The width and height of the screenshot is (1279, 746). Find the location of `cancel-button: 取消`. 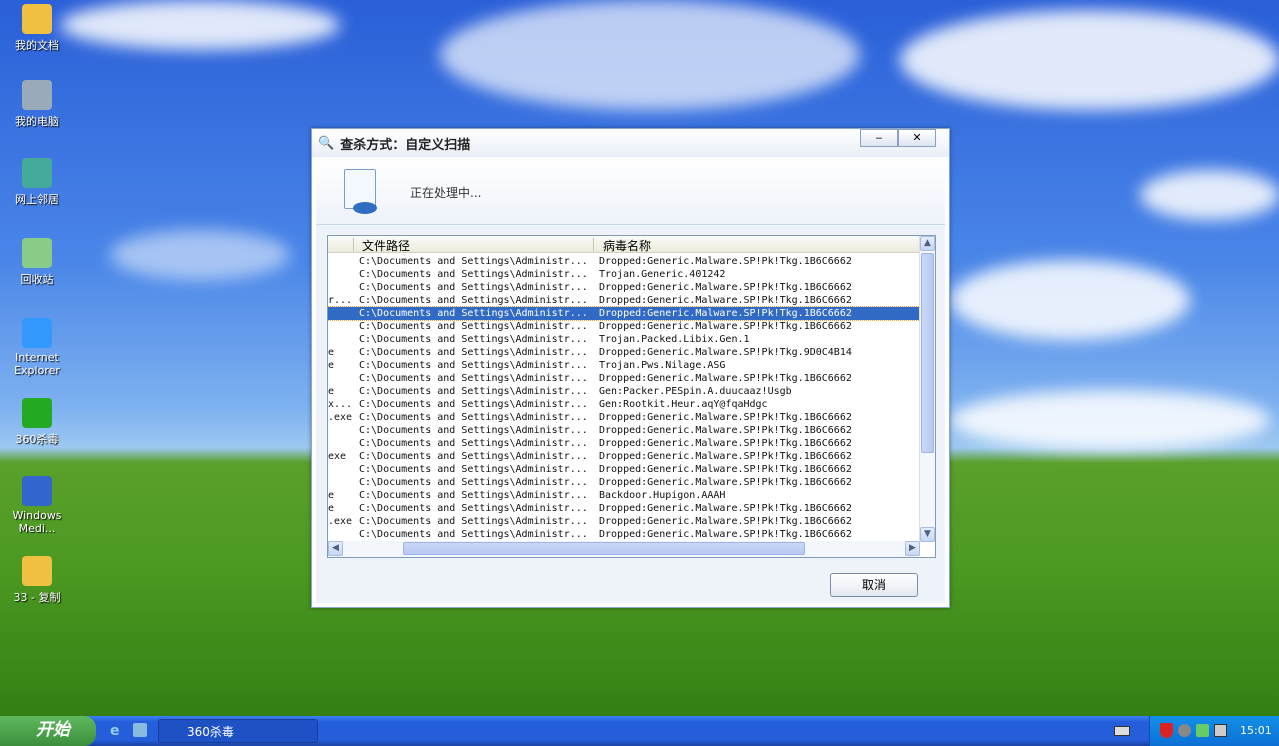

cancel-button: 取消 is located at coordinates (874, 585).